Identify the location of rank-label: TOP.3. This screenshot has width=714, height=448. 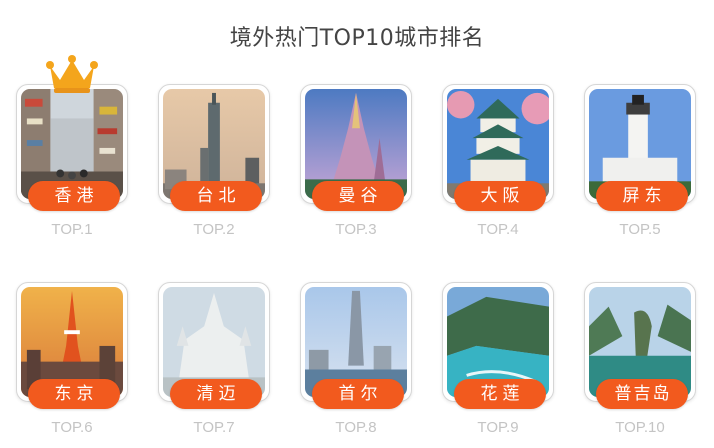
(356, 229).